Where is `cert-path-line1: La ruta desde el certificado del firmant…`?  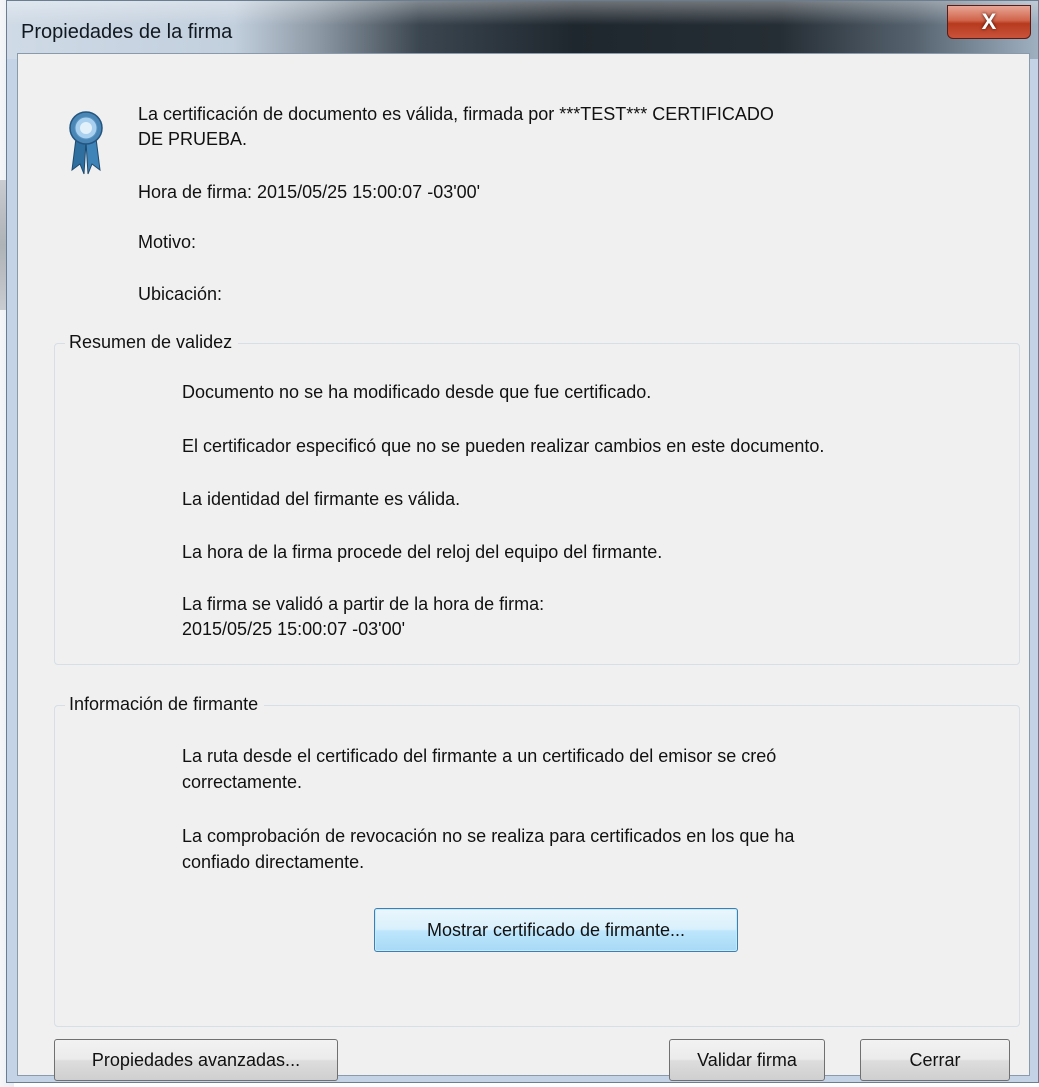 cert-path-line1: La ruta desde el certificado del firmant… is located at coordinates (479, 756).